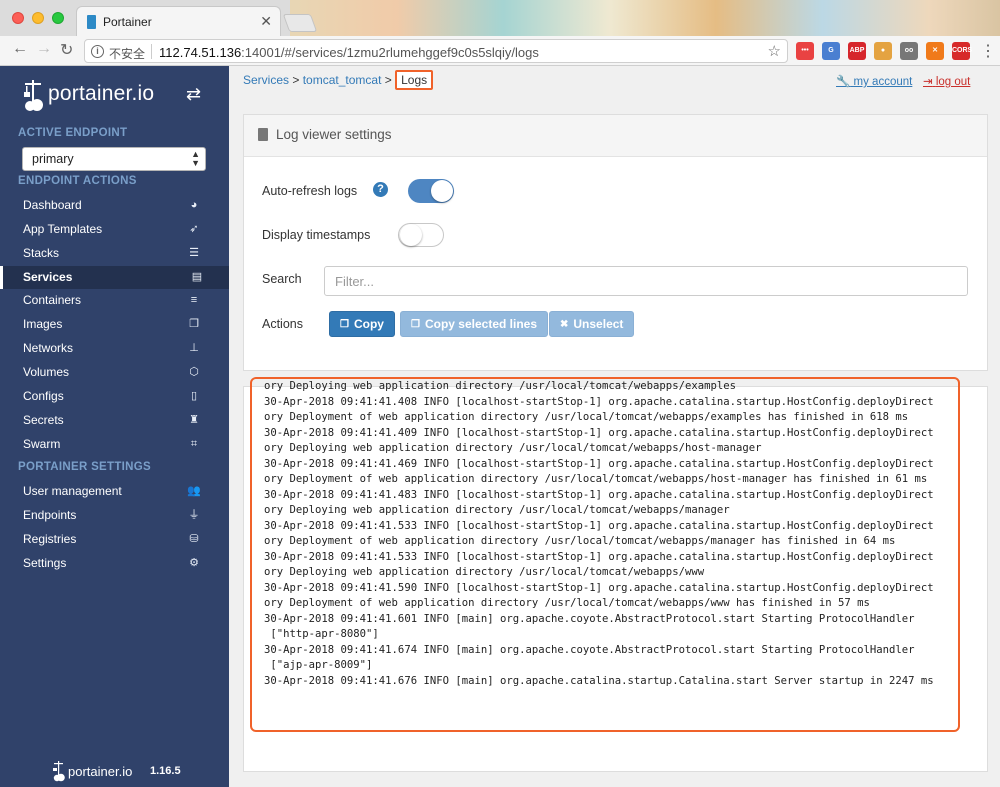  What do you see at coordinates (43, 324) in the screenshot?
I see `sidebar-item-label: Images` at bounding box center [43, 324].